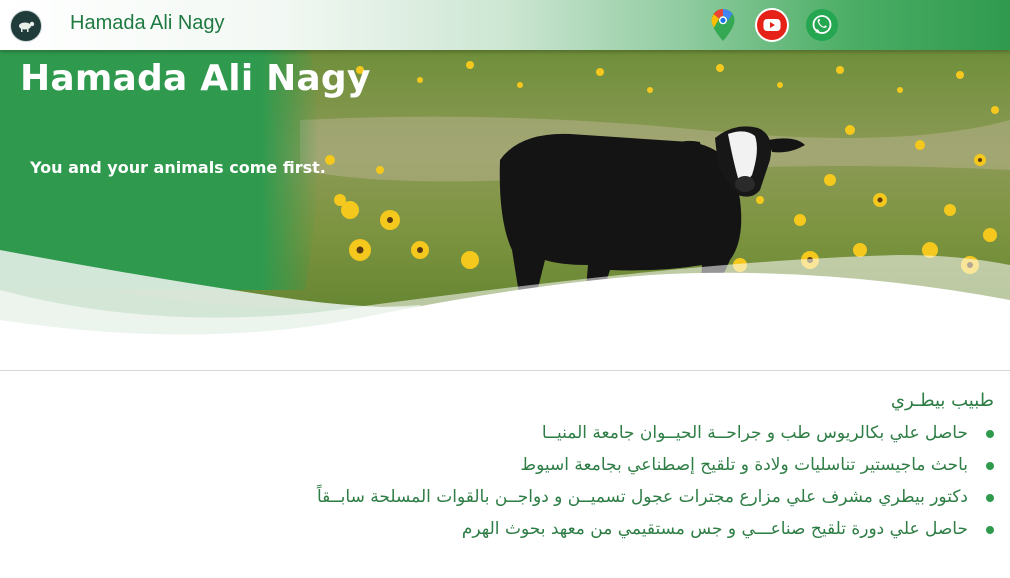  Describe the element at coordinates (772, 25) in the screenshot. I see `youtube-icon` at that location.